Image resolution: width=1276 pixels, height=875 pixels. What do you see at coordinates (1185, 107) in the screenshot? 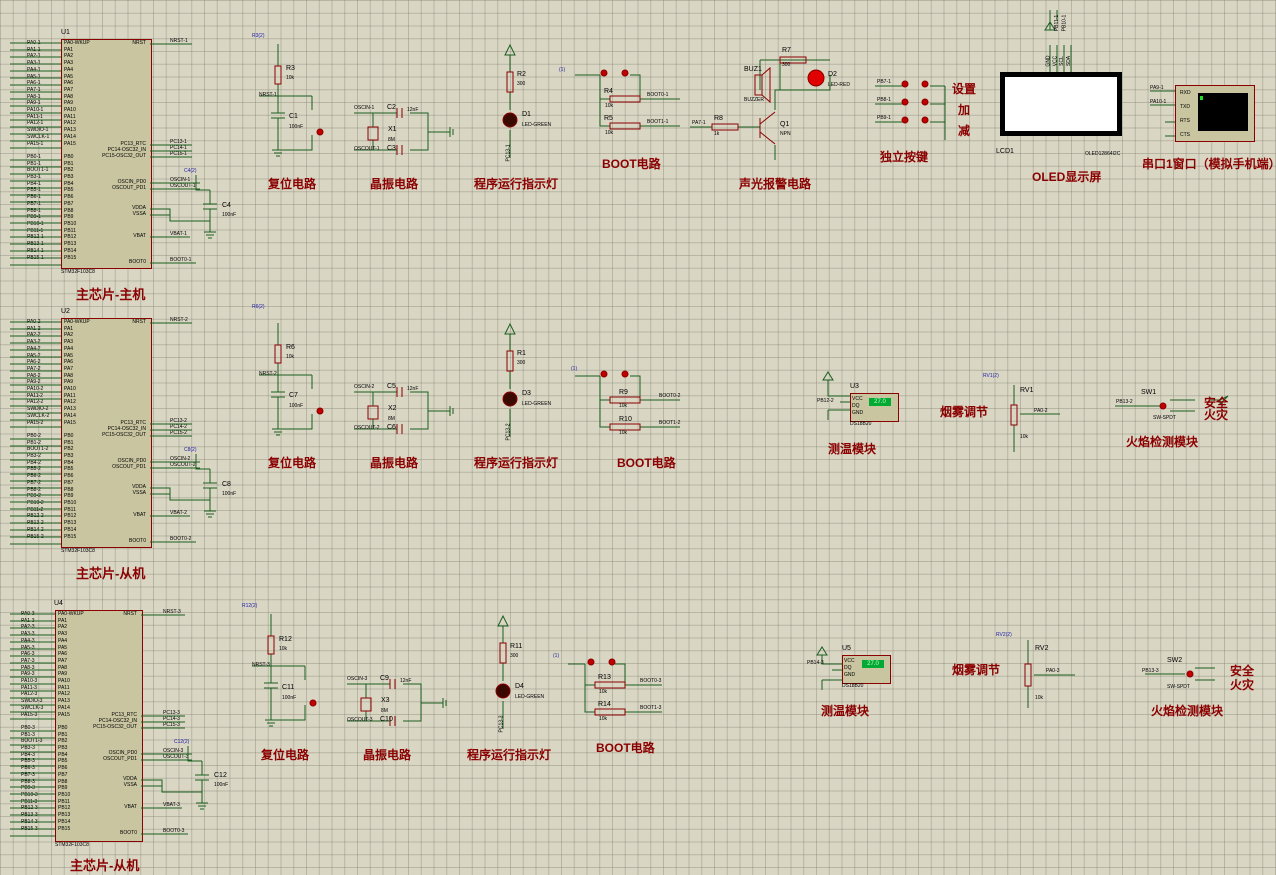
I see `uart-pin-txd: TXD` at bounding box center [1185, 107].